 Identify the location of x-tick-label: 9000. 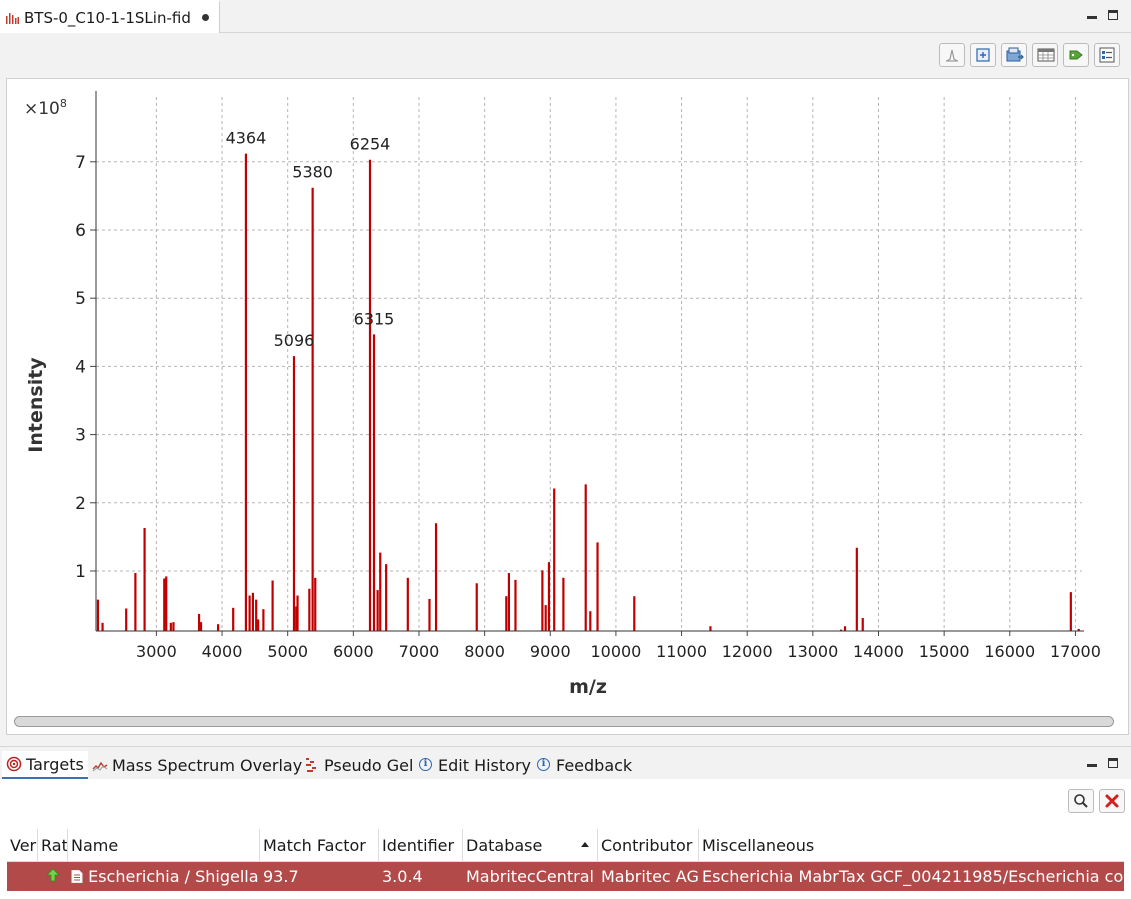
(550, 651).